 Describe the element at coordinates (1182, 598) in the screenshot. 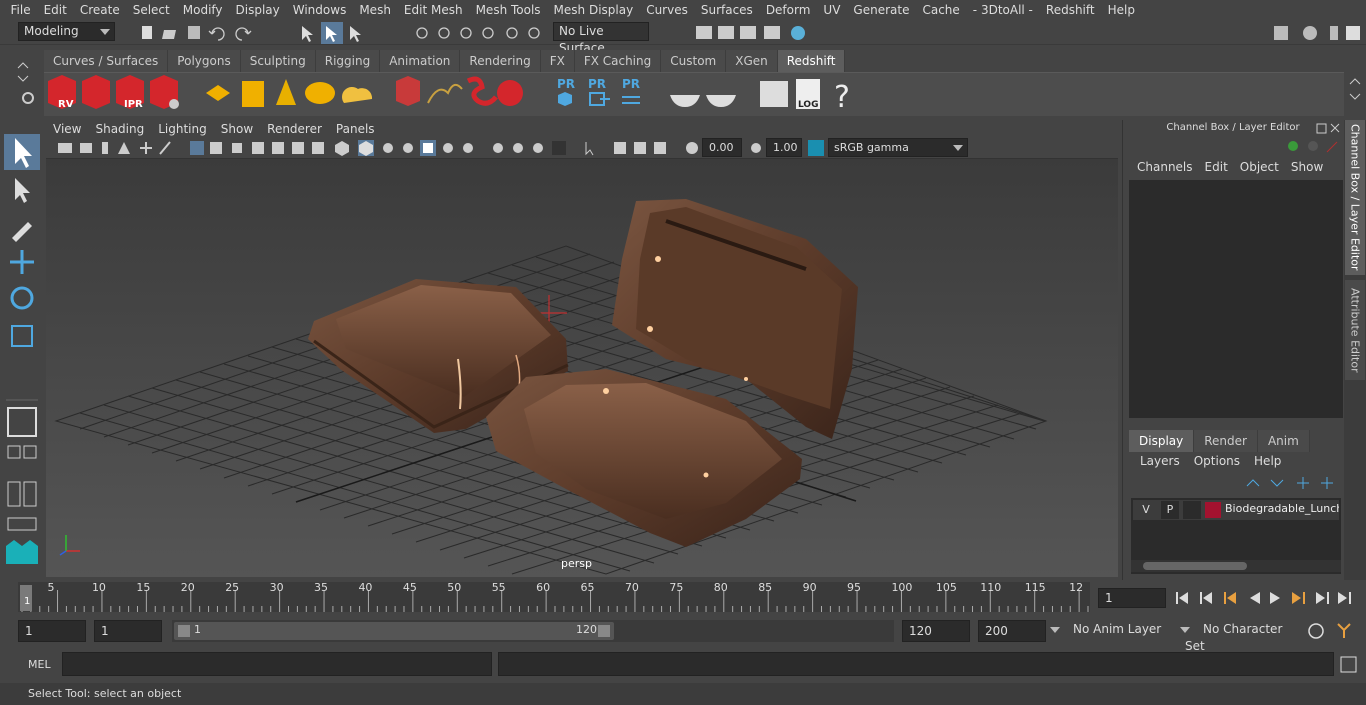

I see `go-to-start-icon` at that location.